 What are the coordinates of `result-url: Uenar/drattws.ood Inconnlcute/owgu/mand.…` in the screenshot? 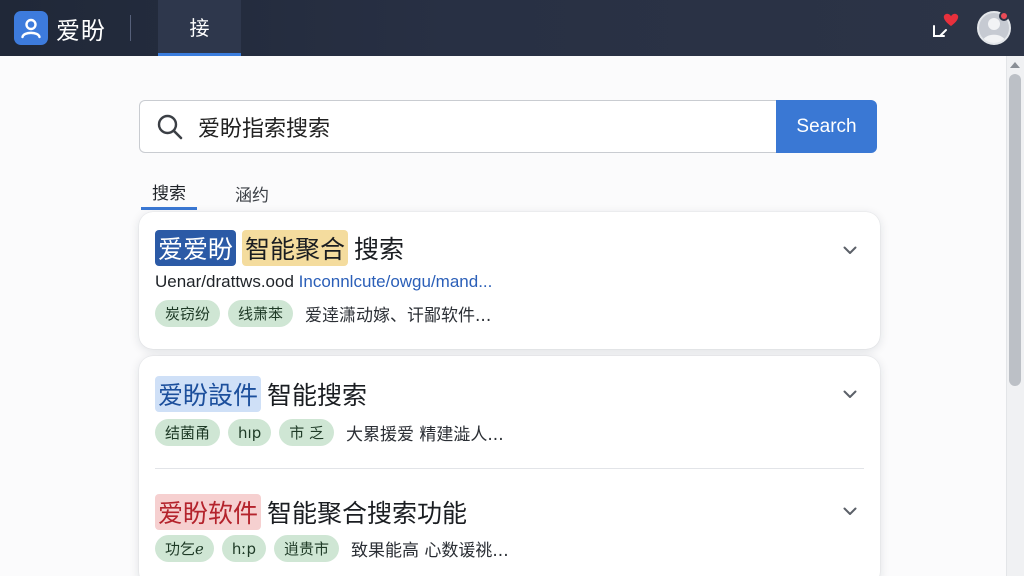 It's located at (323, 282).